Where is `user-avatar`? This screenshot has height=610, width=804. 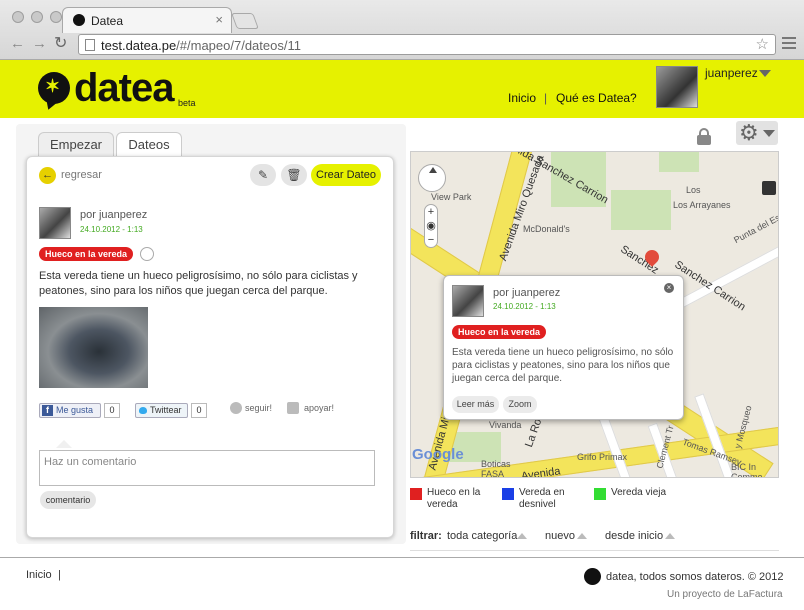
user-avatar is located at coordinates (677, 87).